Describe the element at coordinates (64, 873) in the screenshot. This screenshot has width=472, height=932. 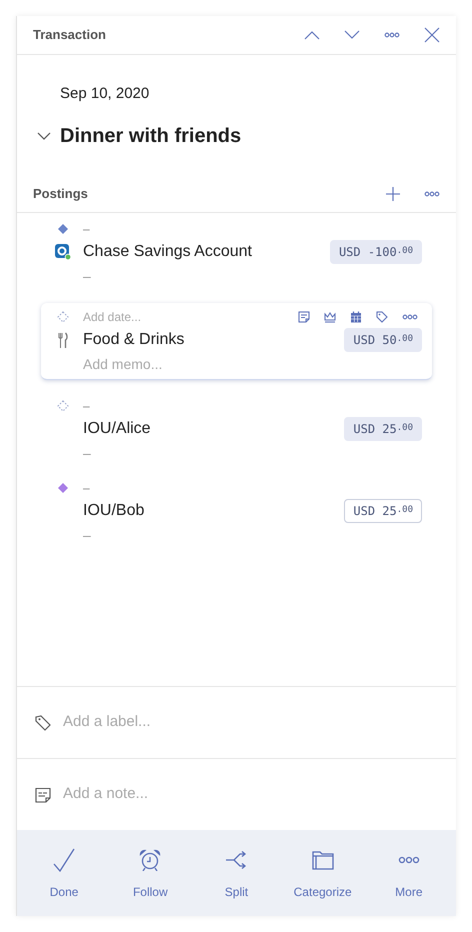
I see `action-button: Done` at that location.